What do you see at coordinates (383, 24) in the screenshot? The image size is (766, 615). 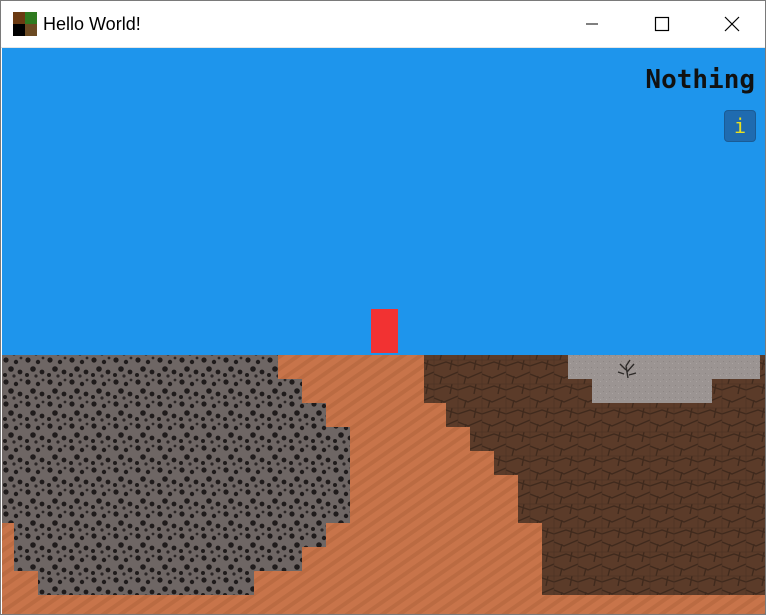 I see `title-bar: Hello World!` at bounding box center [383, 24].